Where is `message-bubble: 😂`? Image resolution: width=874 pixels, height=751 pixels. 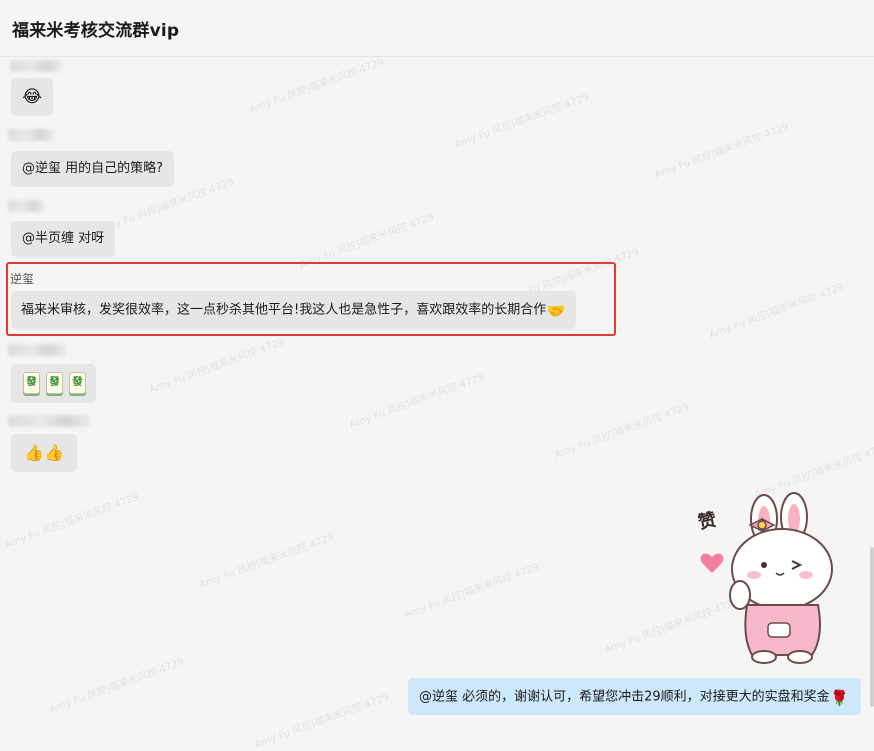
message-bubble: 😂 is located at coordinates (32, 97).